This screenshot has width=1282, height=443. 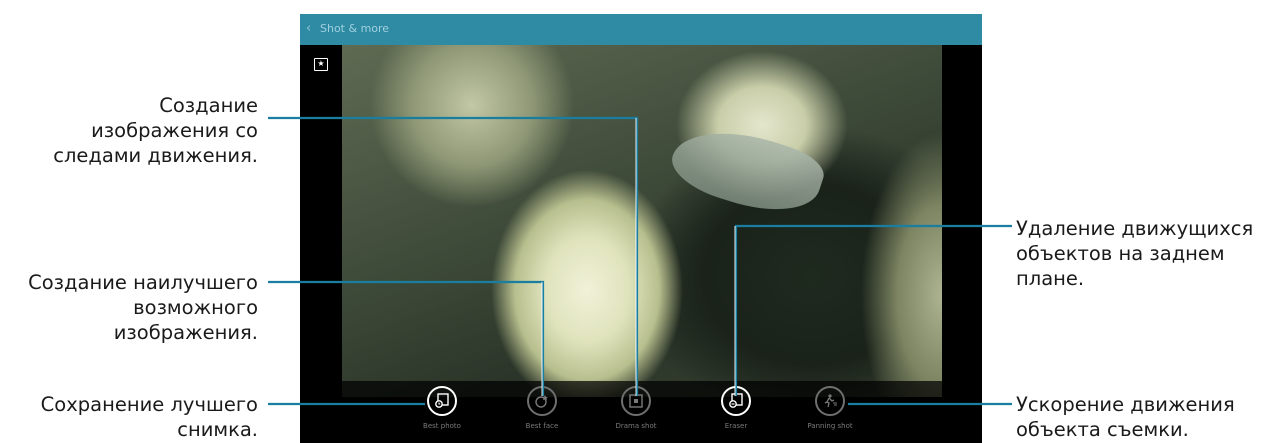 I want to click on callout-line: объектов на заднем, so click(x=1120, y=253).